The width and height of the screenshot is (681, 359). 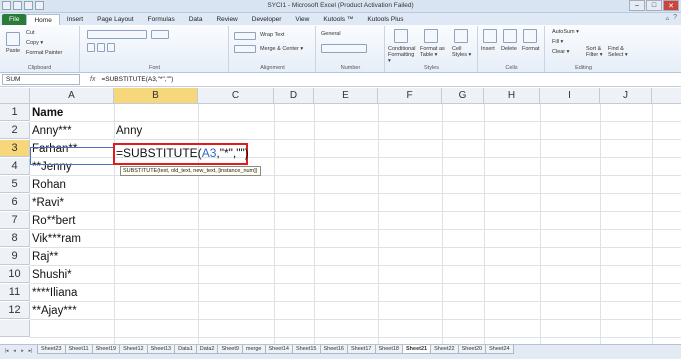 I want to click on row-header-12: 12, so click(x=15, y=310).